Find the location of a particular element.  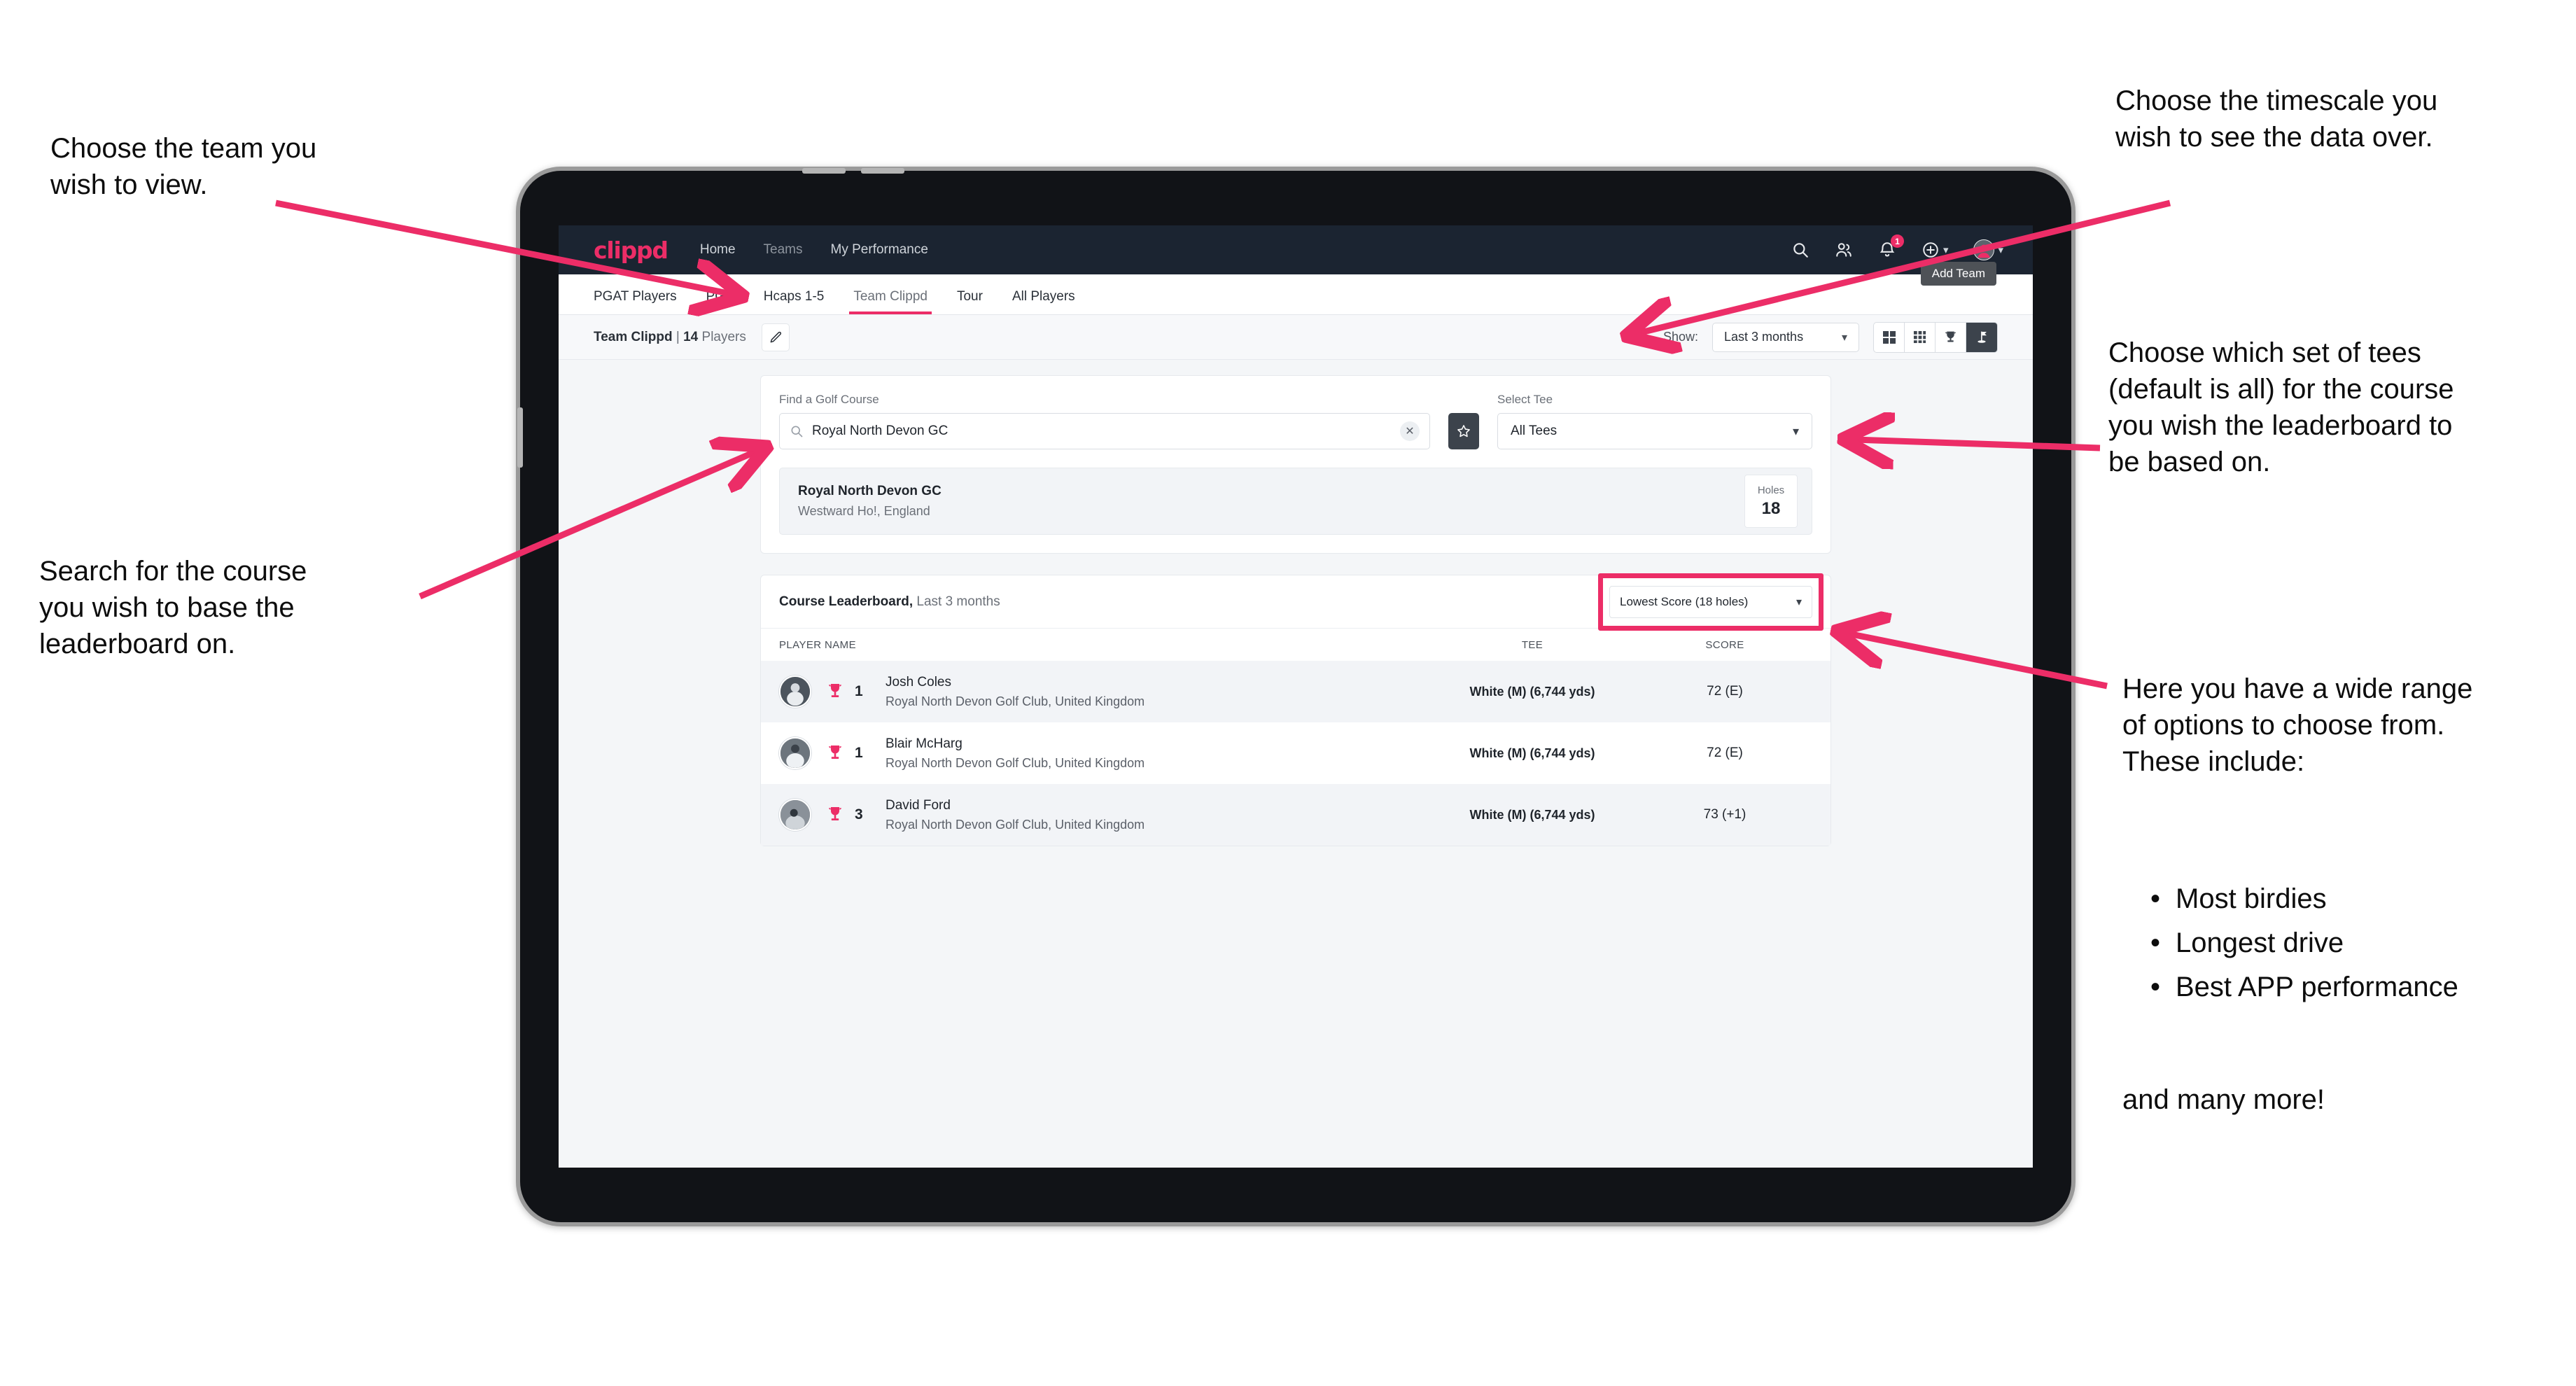

course-search-value: Royal North Devon GC is located at coordinates (880, 431).